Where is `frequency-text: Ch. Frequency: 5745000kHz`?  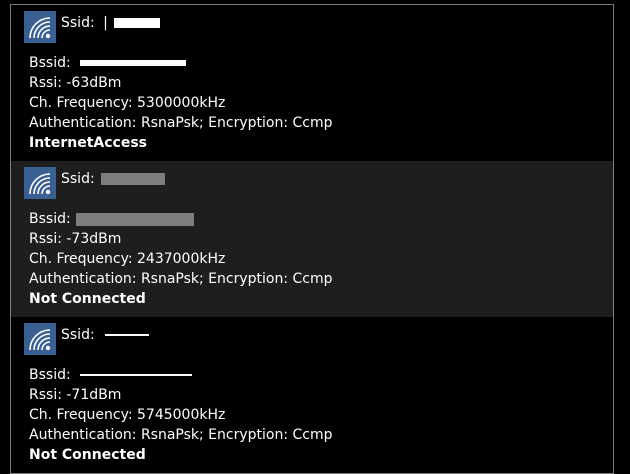 frequency-text: Ch. Frequency: 5745000kHz is located at coordinates (127, 415).